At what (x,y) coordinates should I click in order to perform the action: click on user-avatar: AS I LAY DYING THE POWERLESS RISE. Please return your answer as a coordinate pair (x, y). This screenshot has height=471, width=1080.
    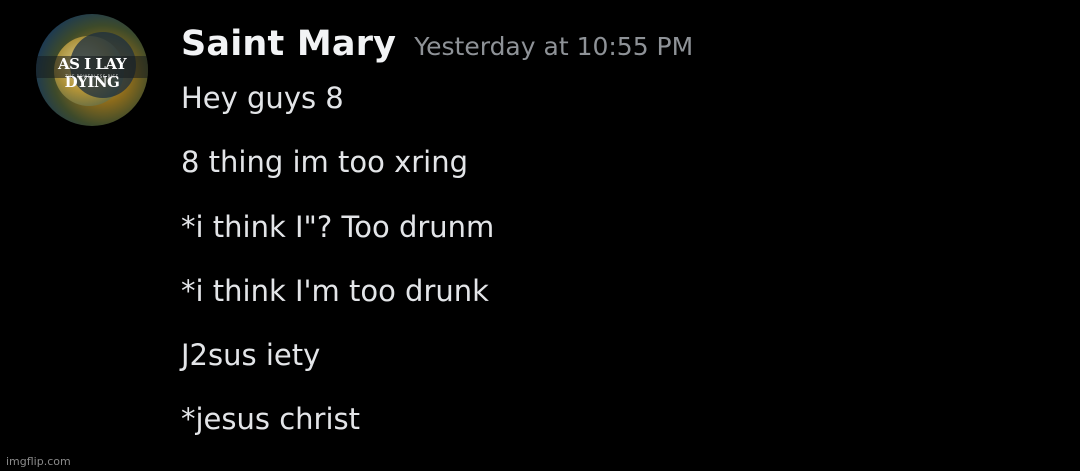
    Looking at the image, I should click on (92, 70).